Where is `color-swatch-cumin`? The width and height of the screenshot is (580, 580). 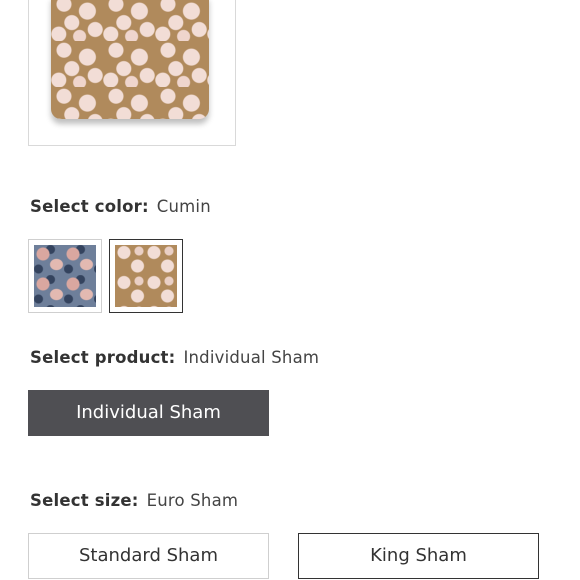
color-swatch-cumin is located at coordinates (146, 276).